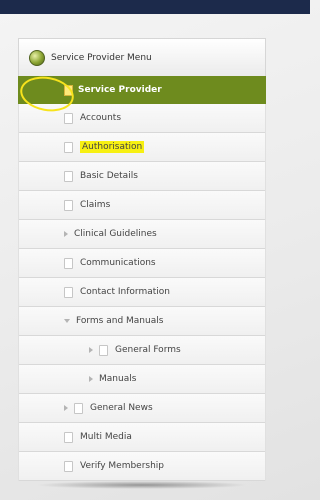 The image size is (320, 500). I want to click on menu-item-label: Authorisation, so click(112, 147).